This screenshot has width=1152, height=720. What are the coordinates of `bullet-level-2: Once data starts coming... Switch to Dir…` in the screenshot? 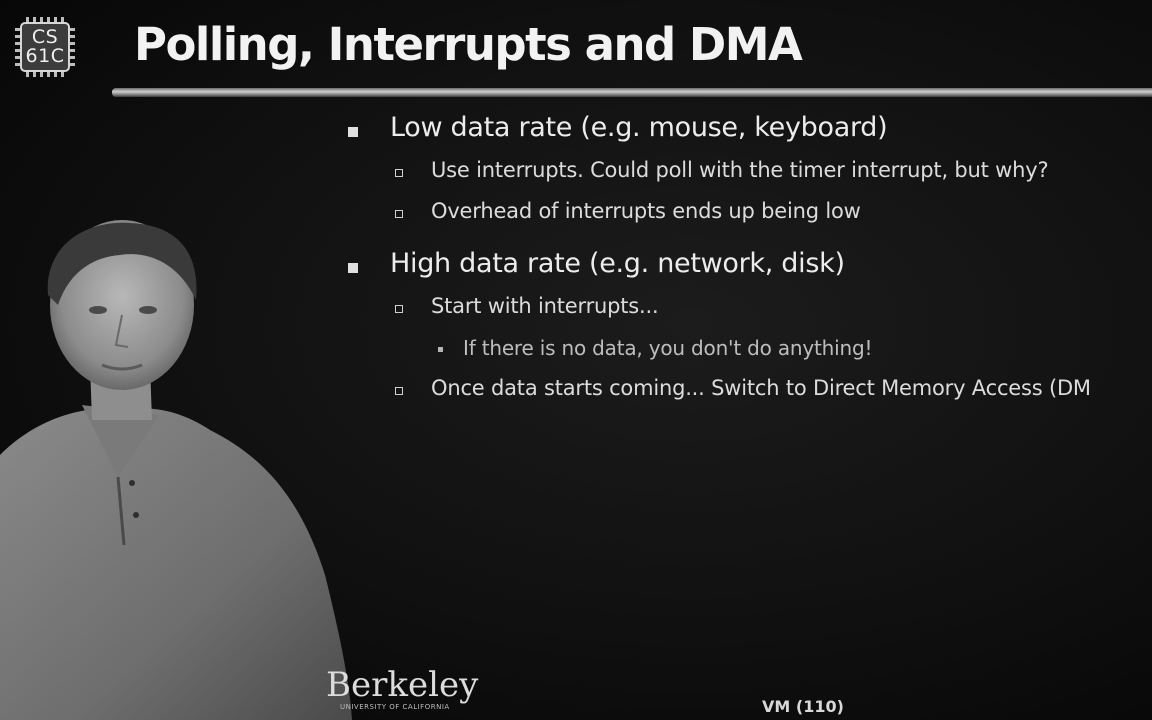 It's located at (761, 388).